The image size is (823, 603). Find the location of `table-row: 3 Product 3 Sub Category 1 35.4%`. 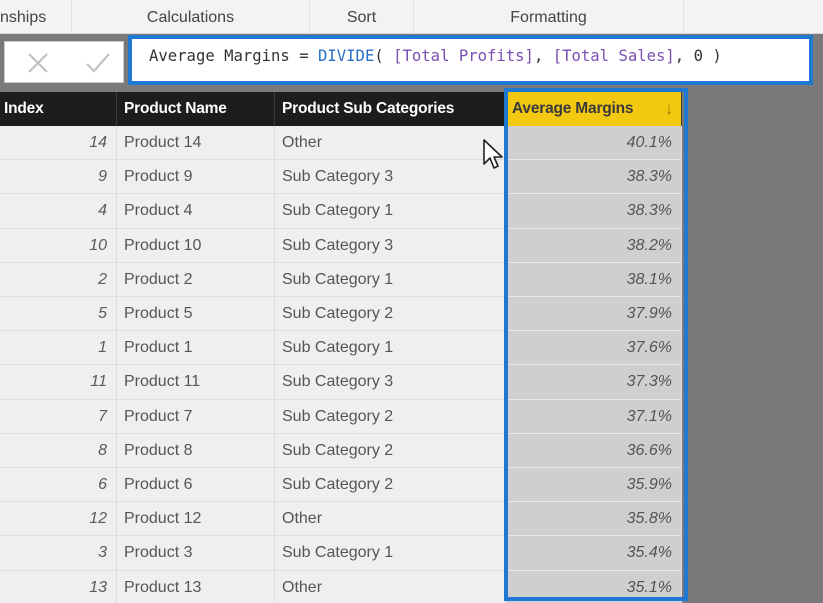

table-row: 3 Product 3 Sub Category 1 35.4% is located at coordinates (341, 553).